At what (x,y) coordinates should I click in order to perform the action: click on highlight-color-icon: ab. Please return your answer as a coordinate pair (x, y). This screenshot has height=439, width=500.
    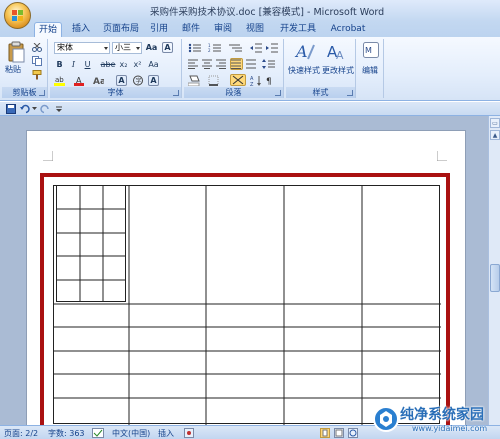
    Looking at the image, I should click on (61, 80).